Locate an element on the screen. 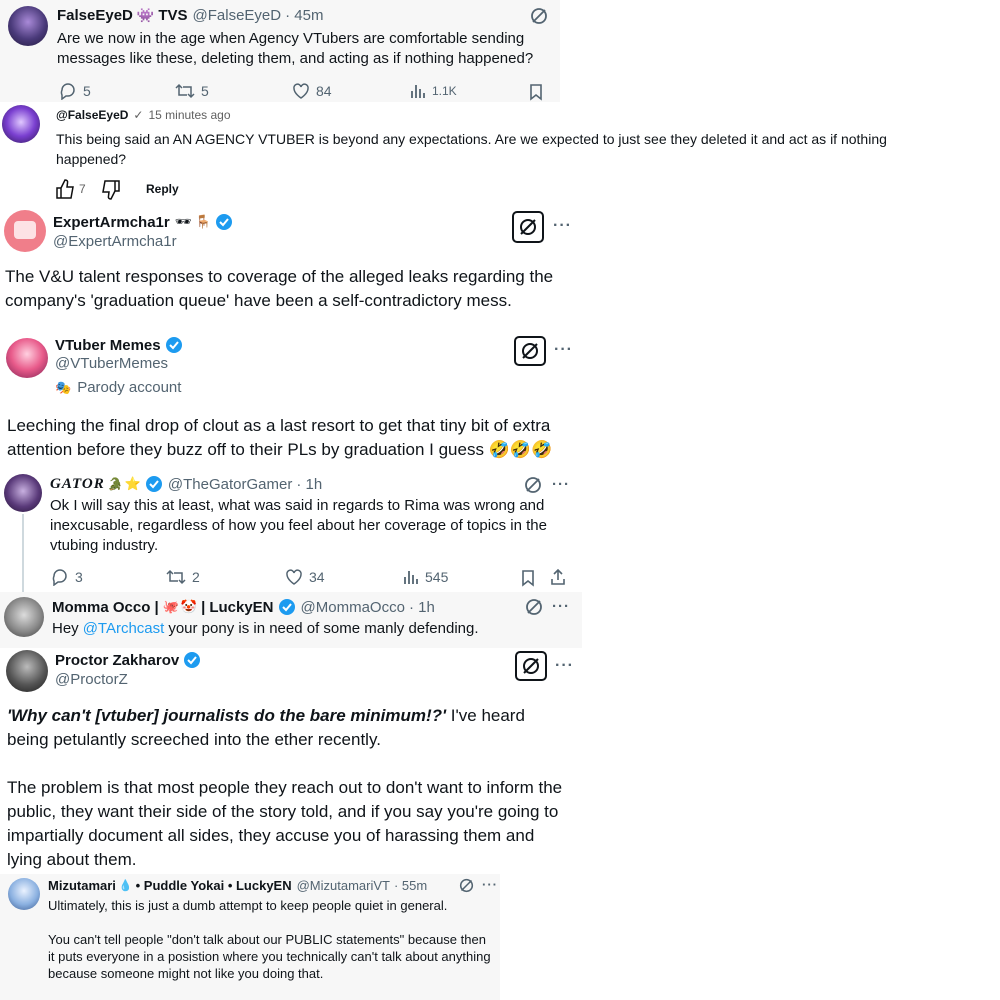 This screenshot has height=1000, width=1000. author-name-suffix: TVS is located at coordinates (172, 15).